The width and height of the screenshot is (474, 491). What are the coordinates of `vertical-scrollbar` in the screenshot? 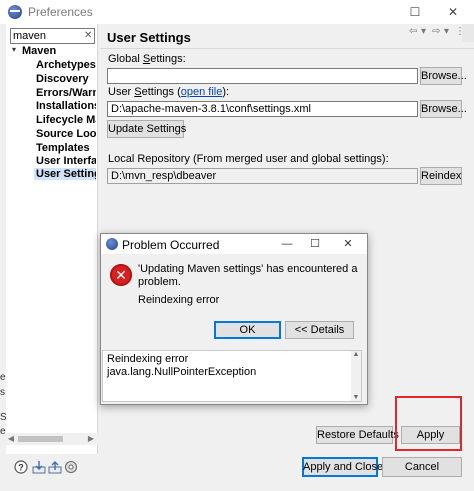 It's located at (468, 33).